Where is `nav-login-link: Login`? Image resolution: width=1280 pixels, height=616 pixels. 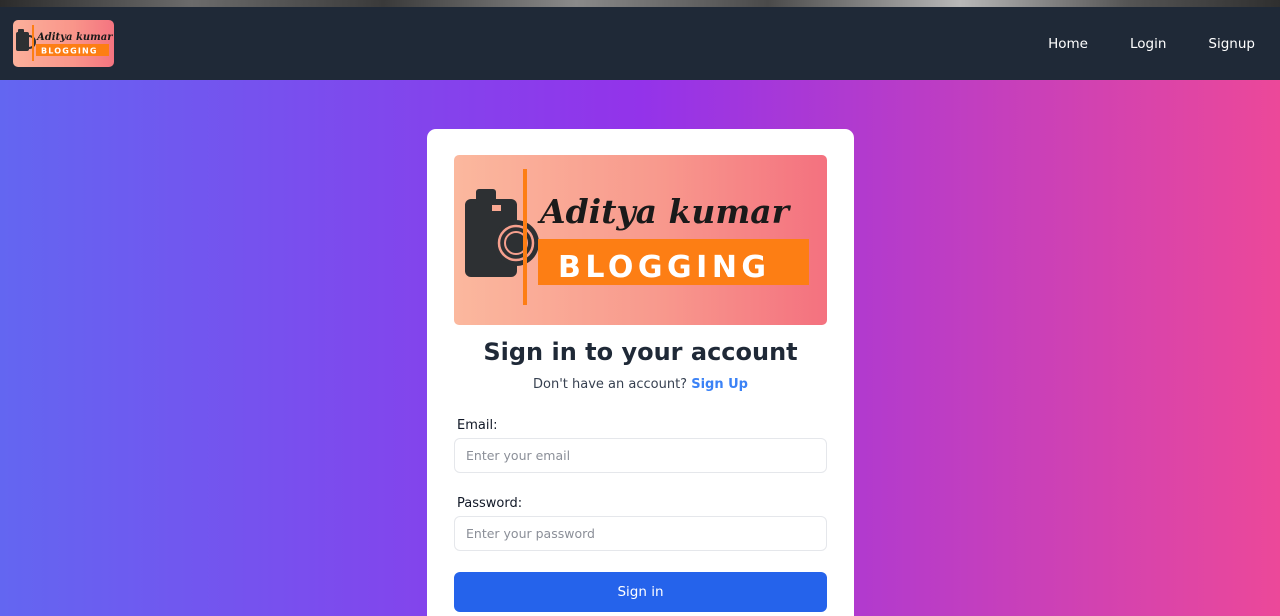 nav-login-link: Login is located at coordinates (1148, 44).